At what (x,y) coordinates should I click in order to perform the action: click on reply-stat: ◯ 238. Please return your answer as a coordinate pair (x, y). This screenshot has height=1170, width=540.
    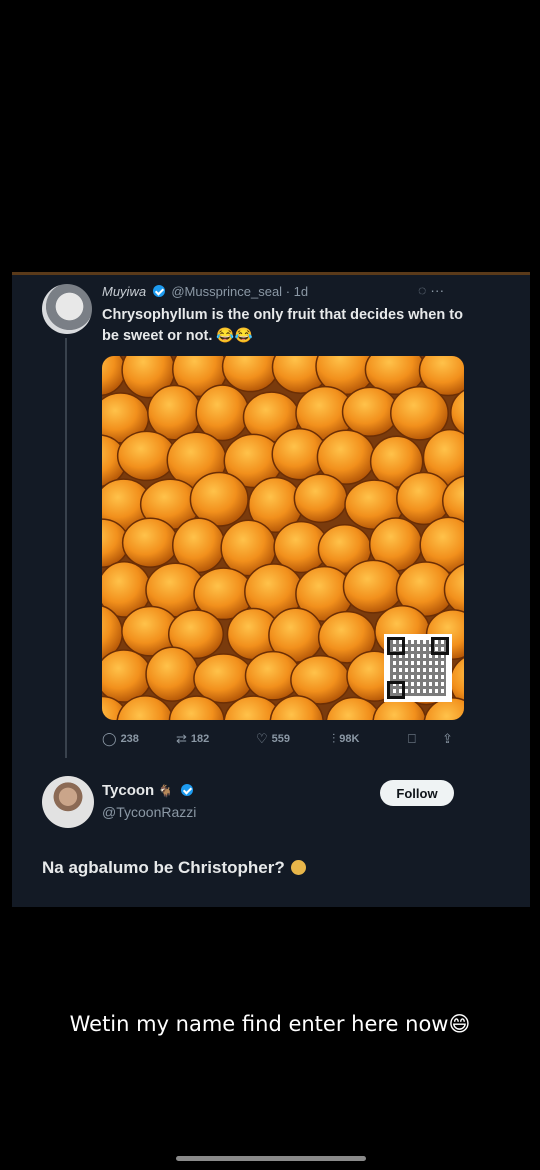
    Looking at the image, I should click on (120, 739).